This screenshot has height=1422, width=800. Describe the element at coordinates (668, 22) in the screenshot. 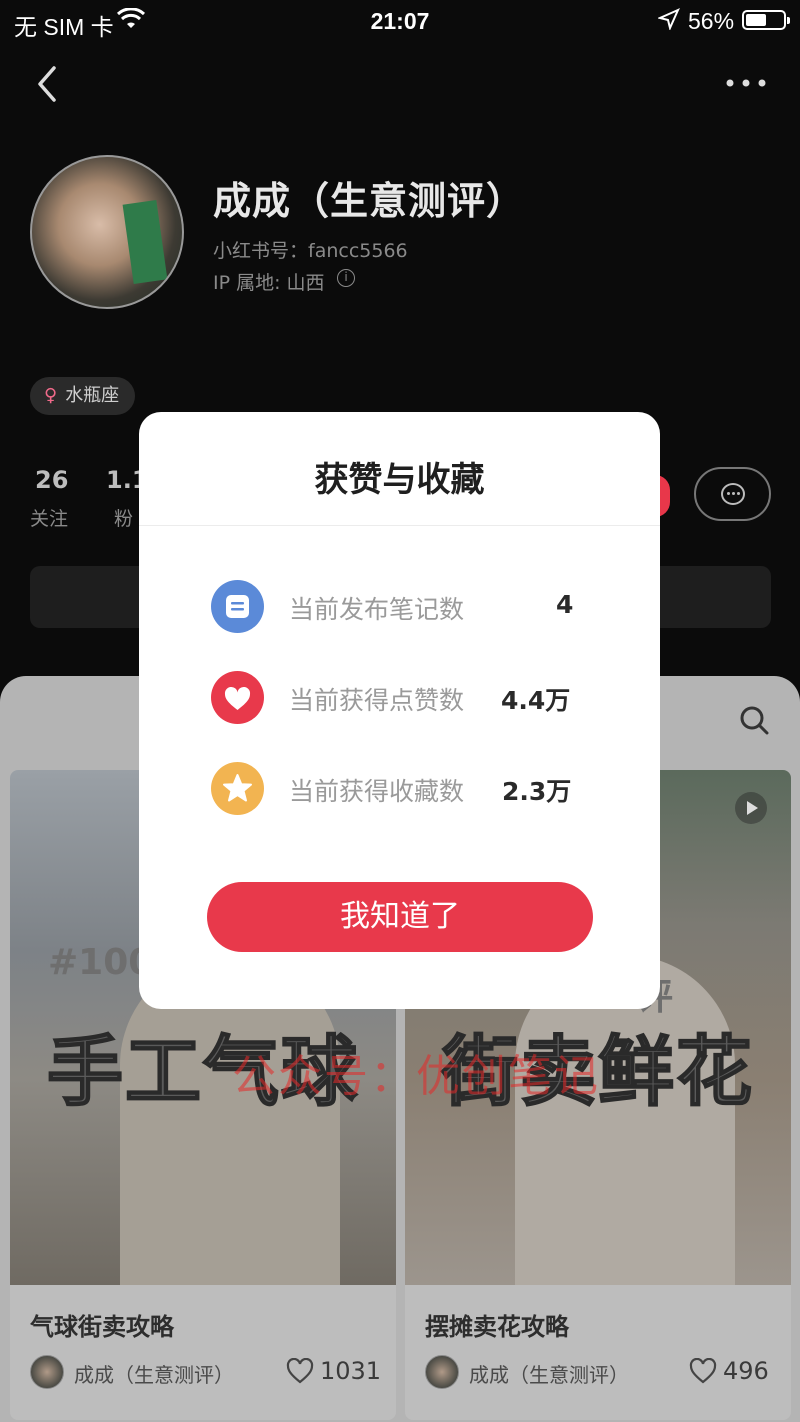

I see `location-arrow-icon` at that location.